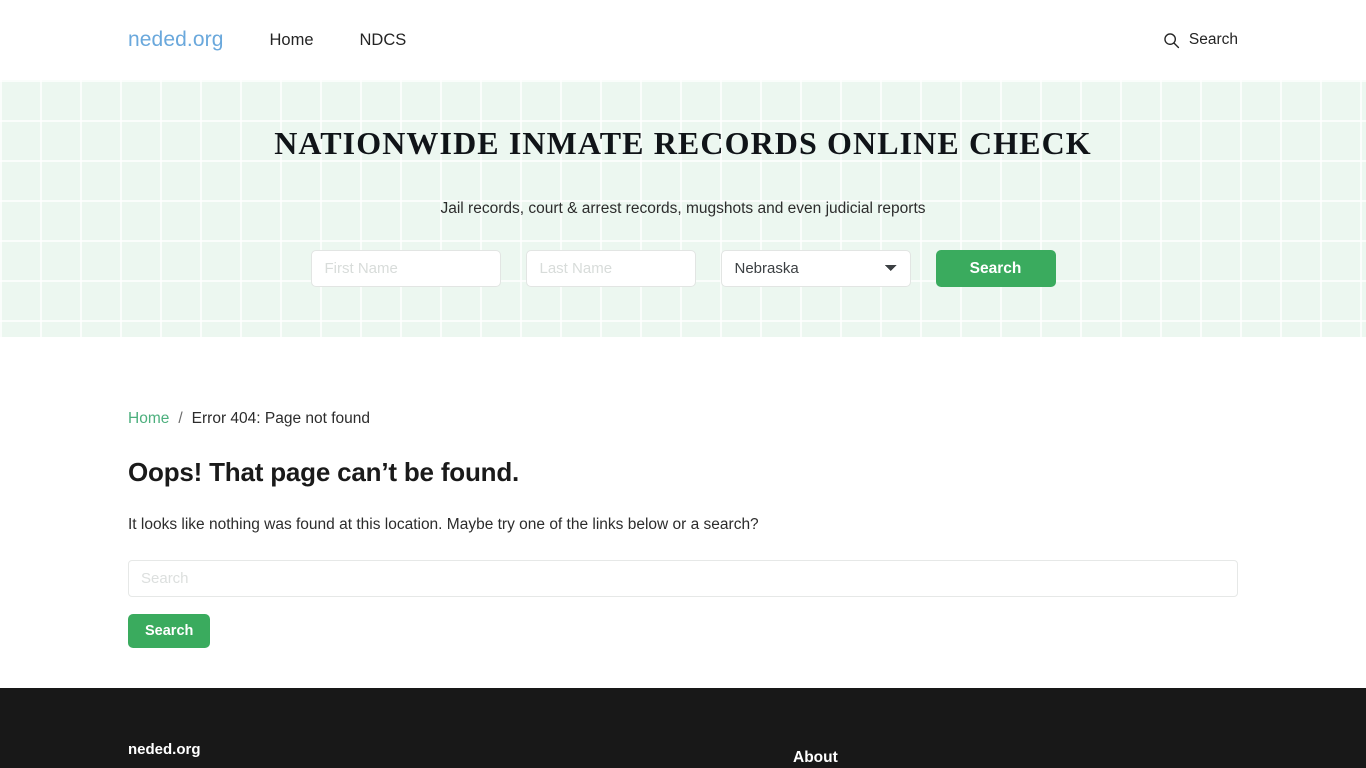 The height and width of the screenshot is (768, 1366). I want to click on main-navigation: Home NDCS, so click(337, 40).